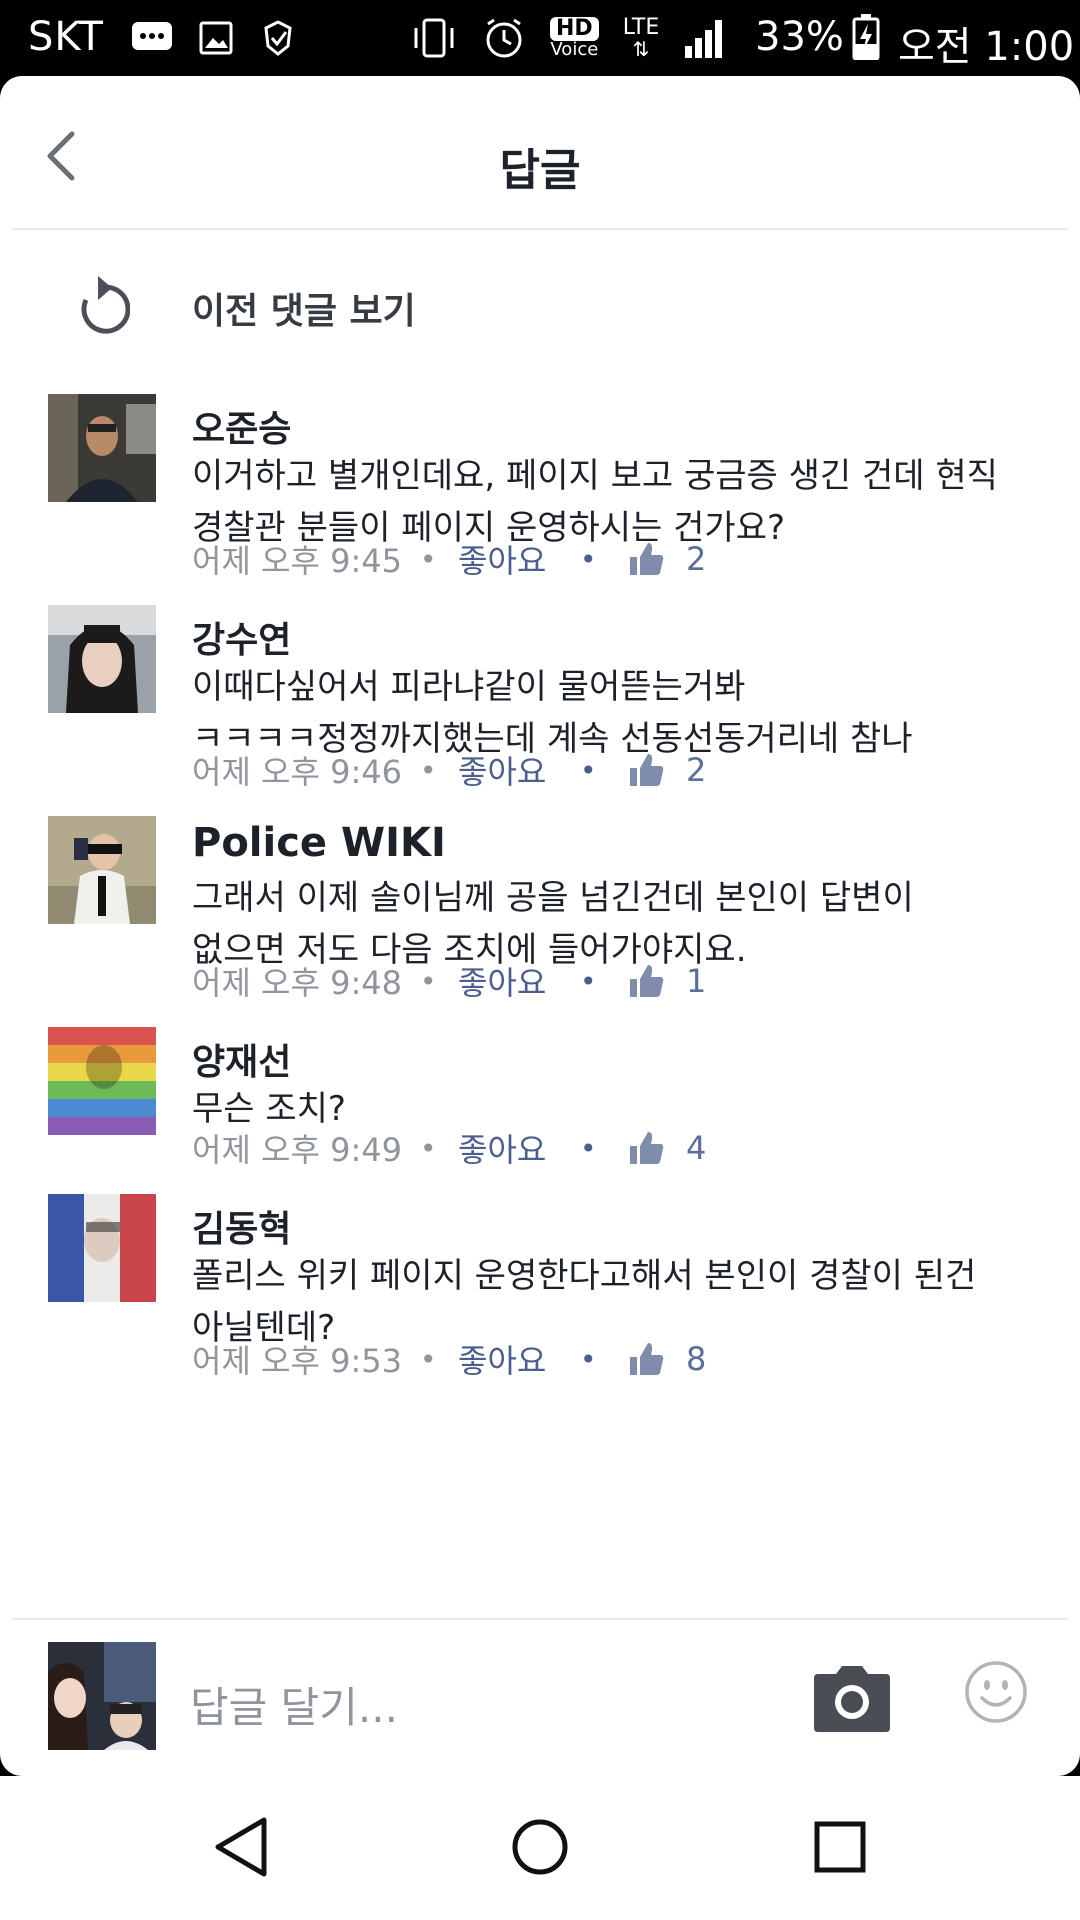 This screenshot has width=1080, height=1920. Describe the element at coordinates (304, 311) in the screenshot. I see `view-previous-label: 이전 댓글 보기` at that location.